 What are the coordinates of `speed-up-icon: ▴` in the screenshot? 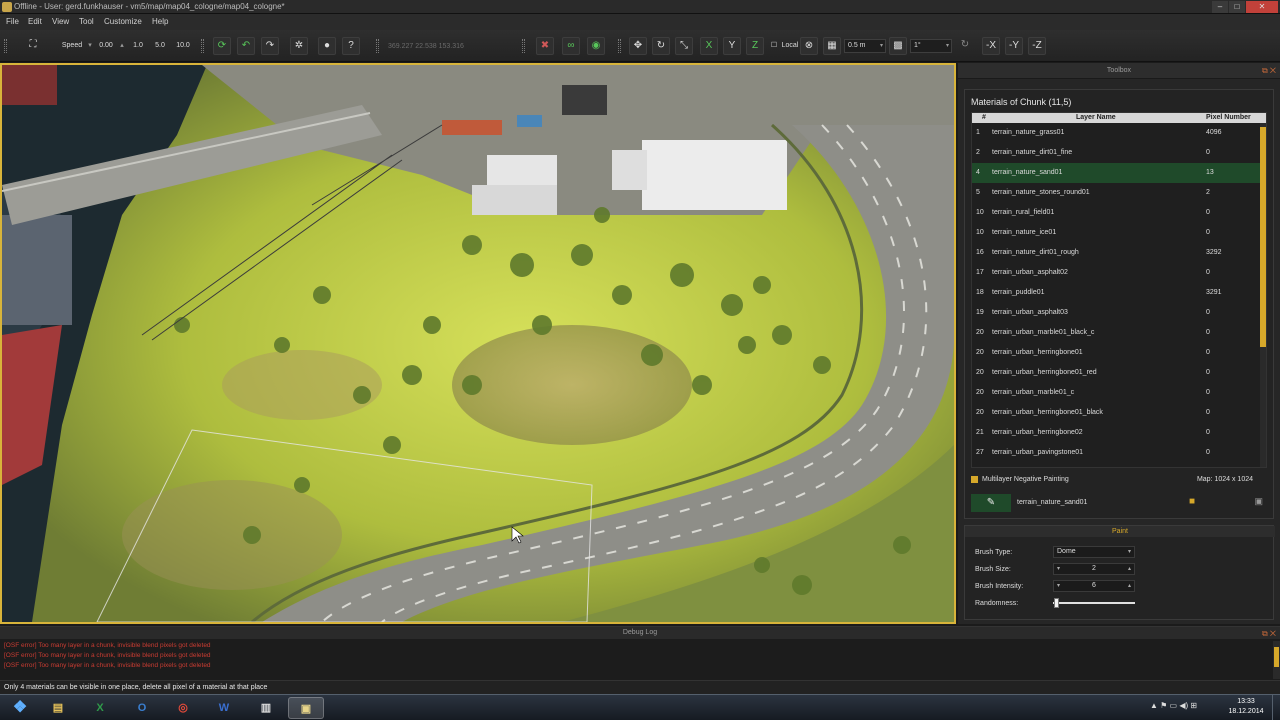 It's located at (122, 46).